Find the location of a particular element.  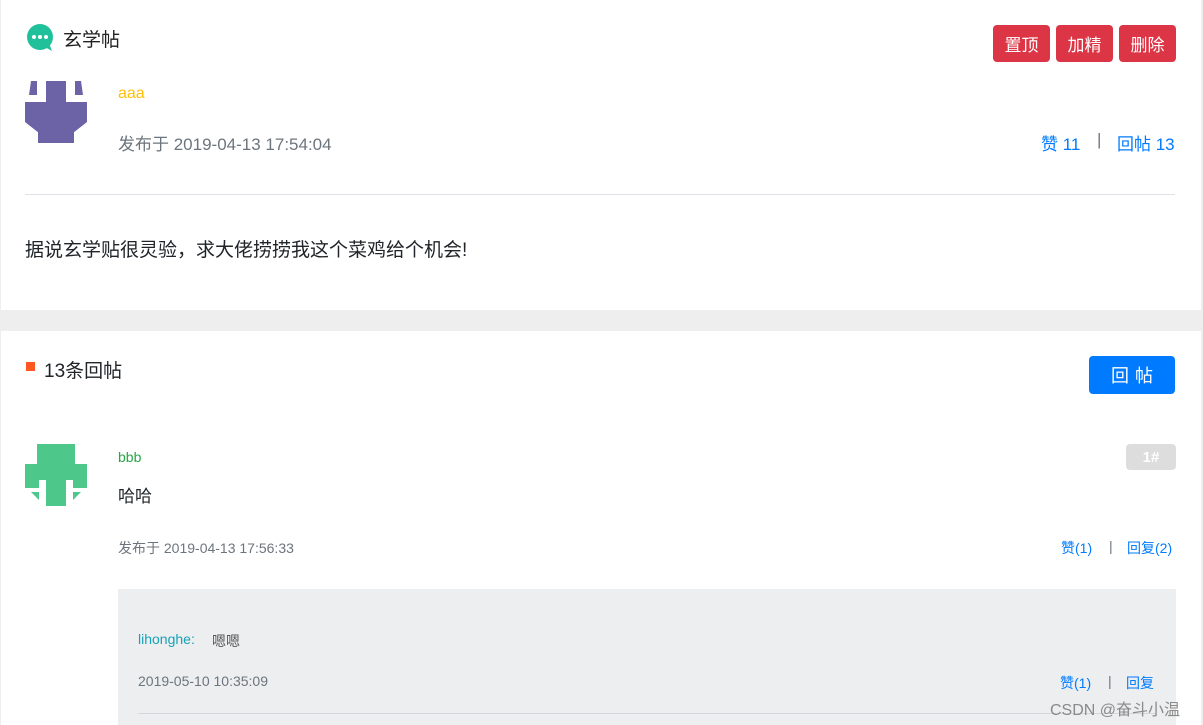

replies-heading: 13条回帖 is located at coordinates (83, 371).